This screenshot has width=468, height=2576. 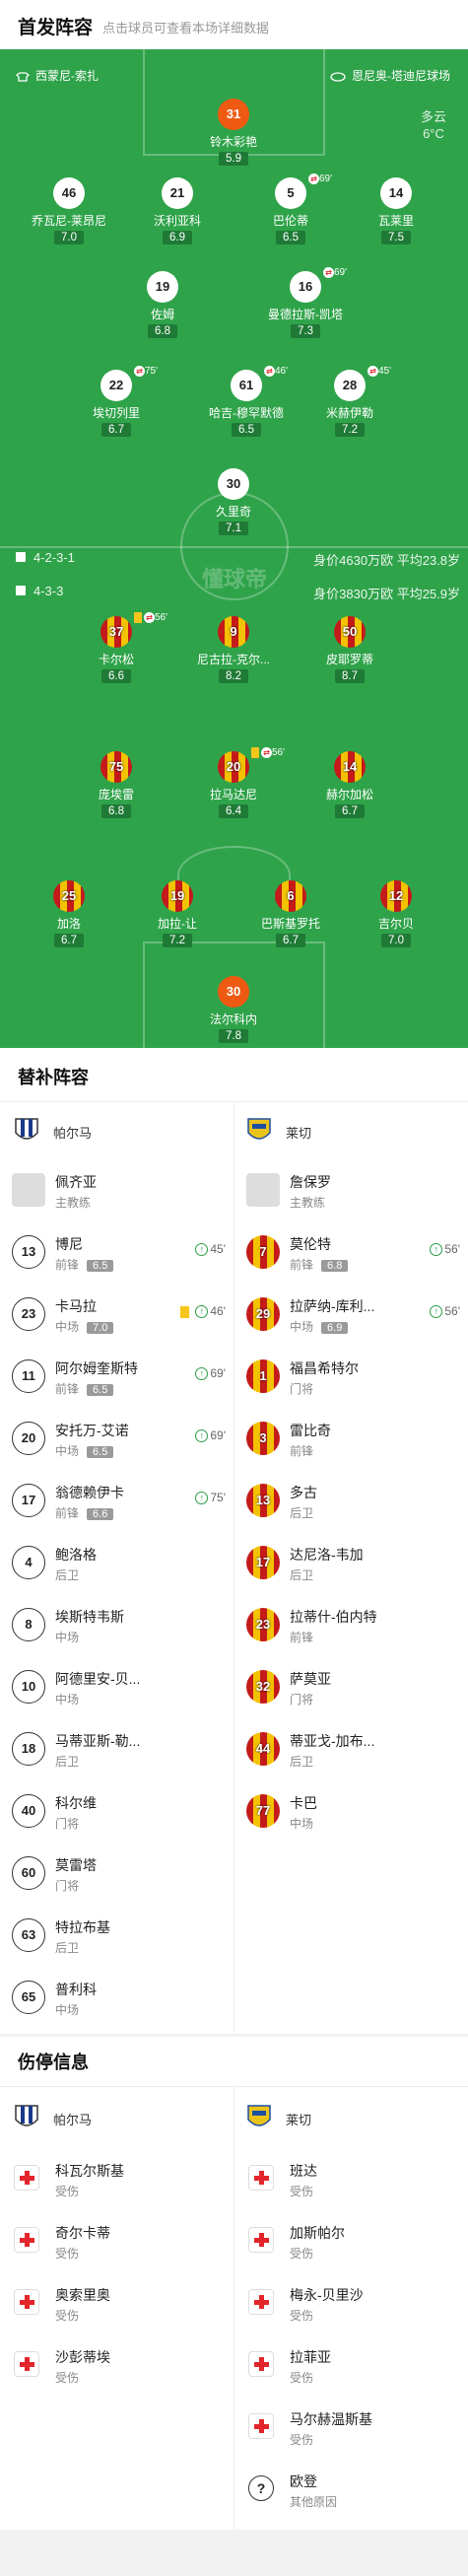 What do you see at coordinates (117, 1935) in the screenshot?
I see `sub-player-row: 63 特拉布基 后卫` at bounding box center [117, 1935].